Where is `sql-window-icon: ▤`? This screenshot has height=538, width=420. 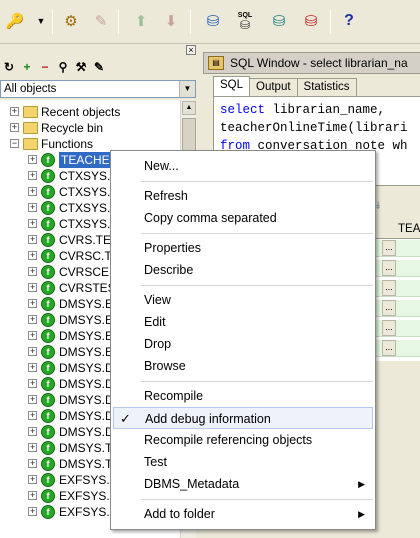
sql-window-icon: ▤ is located at coordinates (216, 63).